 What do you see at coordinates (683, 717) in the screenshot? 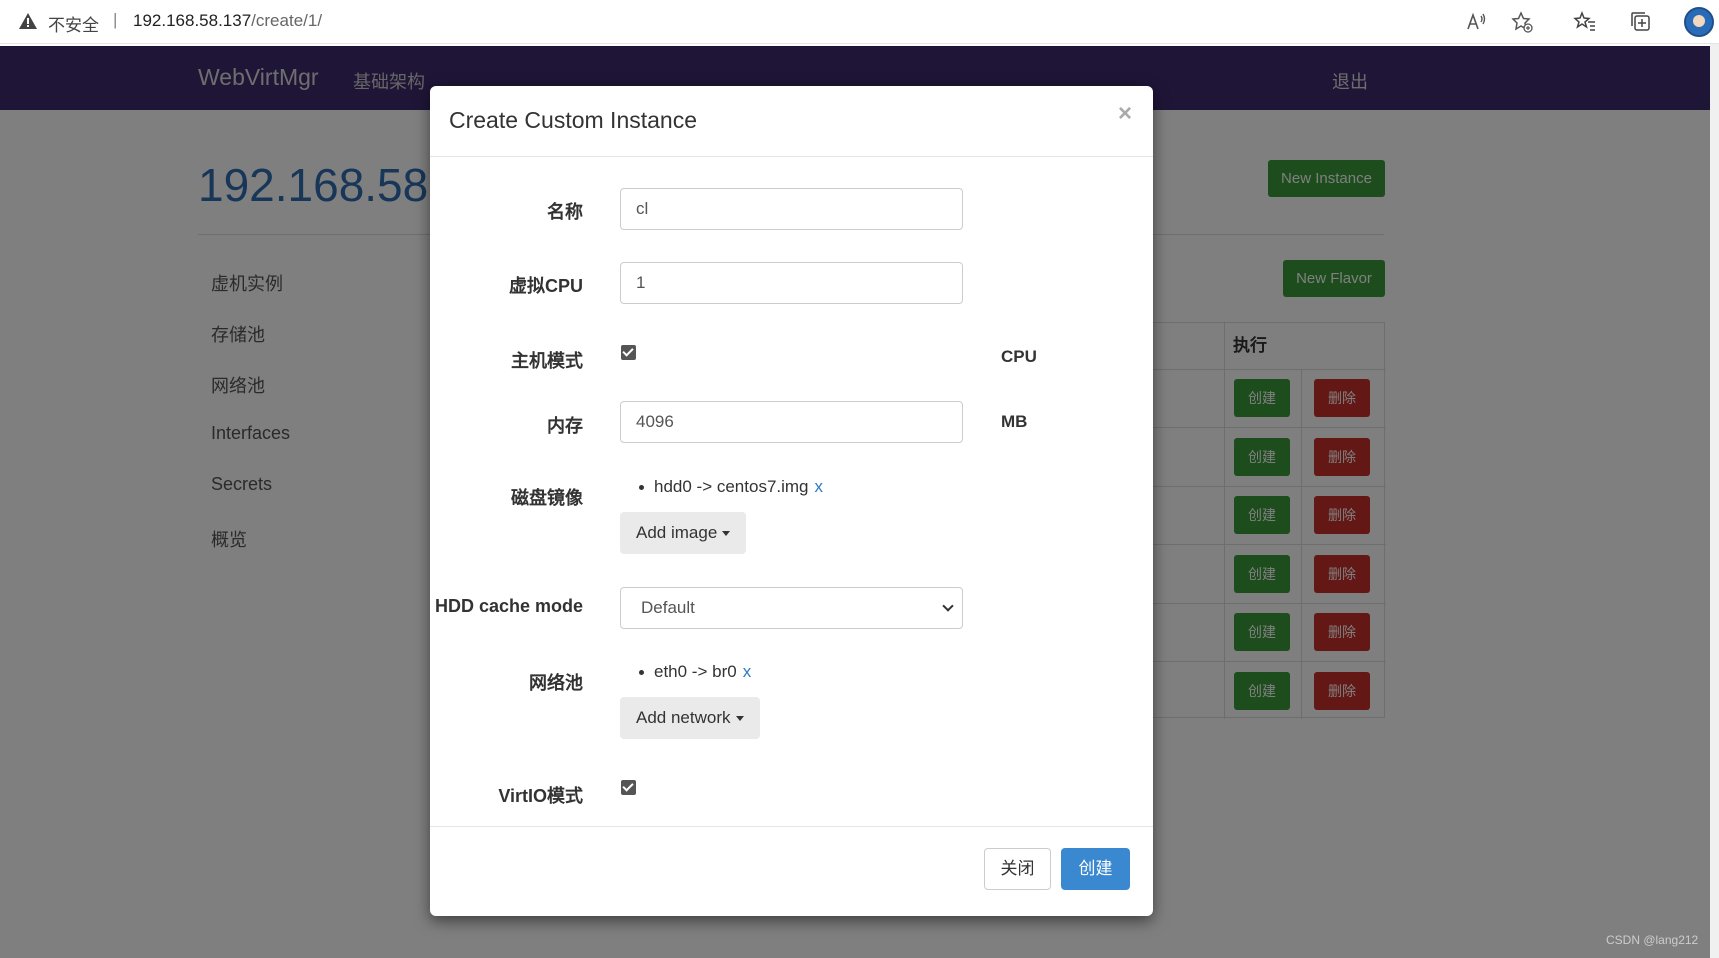
I see `add-network-label: Add network` at bounding box center [683, 717].